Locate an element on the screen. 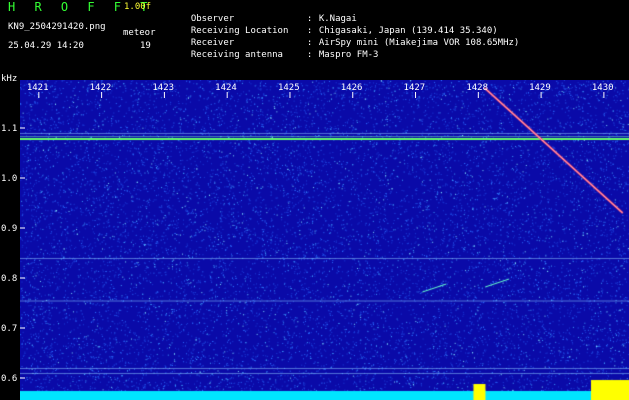 This screenshot has height=400, width=629. x-tick-label: 1425 is located at coordinates (289, 88).